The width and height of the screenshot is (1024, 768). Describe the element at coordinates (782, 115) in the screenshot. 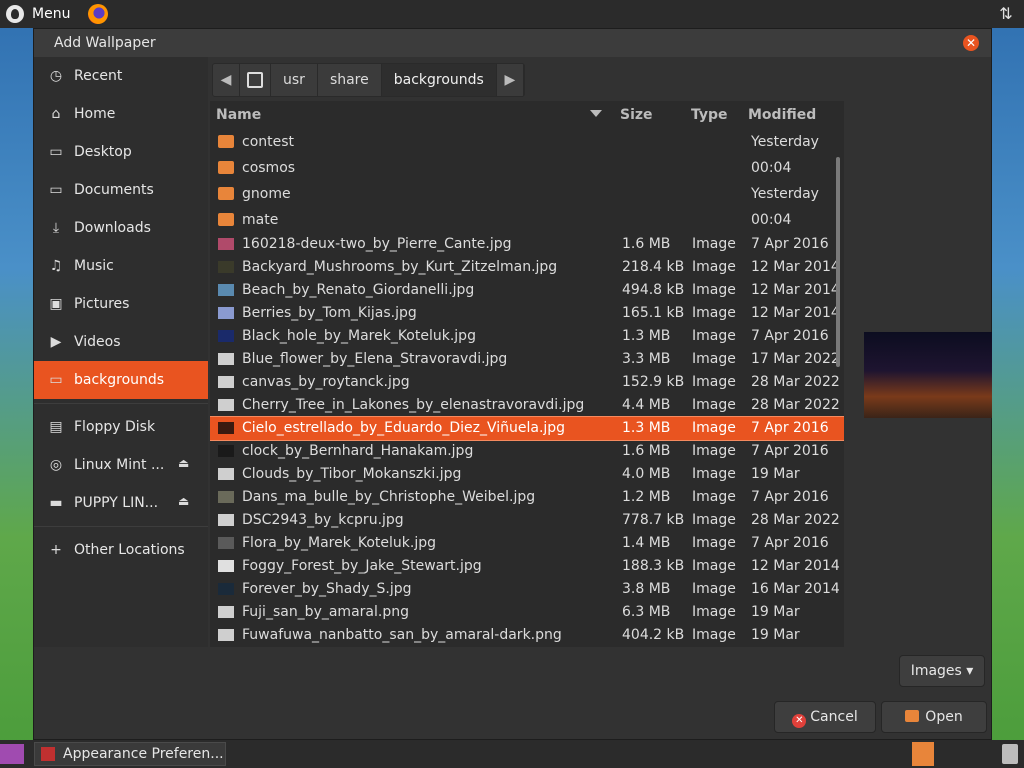

I see `column-header-modified: Modified` at that location.